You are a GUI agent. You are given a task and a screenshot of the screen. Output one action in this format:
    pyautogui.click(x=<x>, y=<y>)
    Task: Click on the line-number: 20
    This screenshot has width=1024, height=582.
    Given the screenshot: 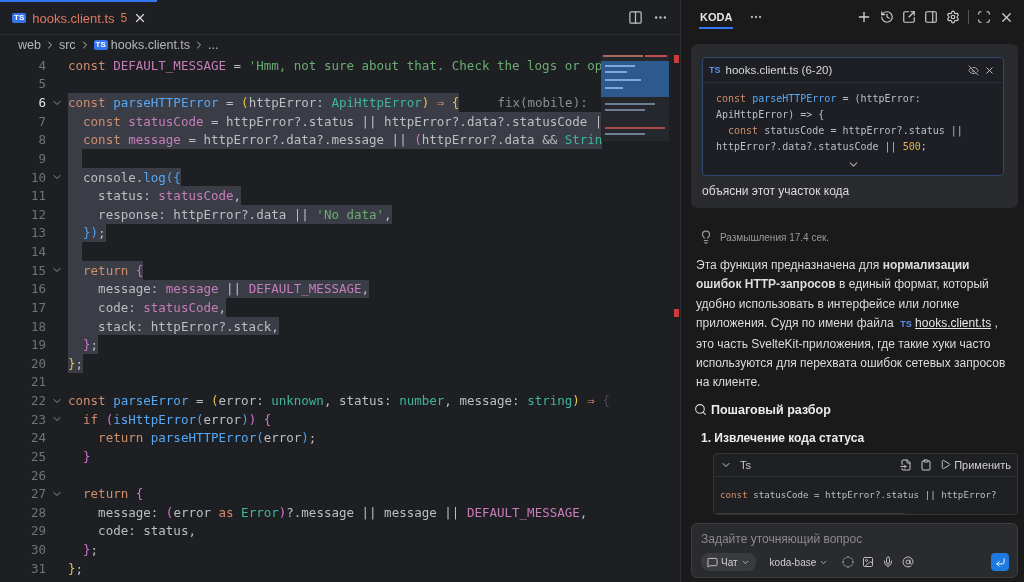 What is the action you would take?
    pyautogui.click(x=37, y=363)
    